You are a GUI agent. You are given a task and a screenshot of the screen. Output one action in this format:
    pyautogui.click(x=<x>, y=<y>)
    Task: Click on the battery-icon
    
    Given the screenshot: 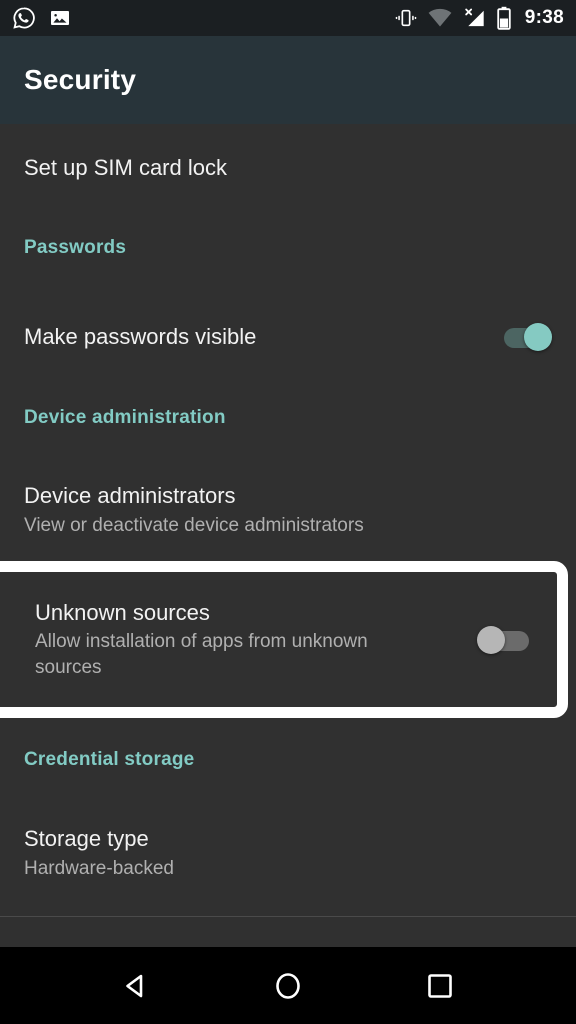 What is the action you would take?
    pyautogui.click(x=504, y=18)
    